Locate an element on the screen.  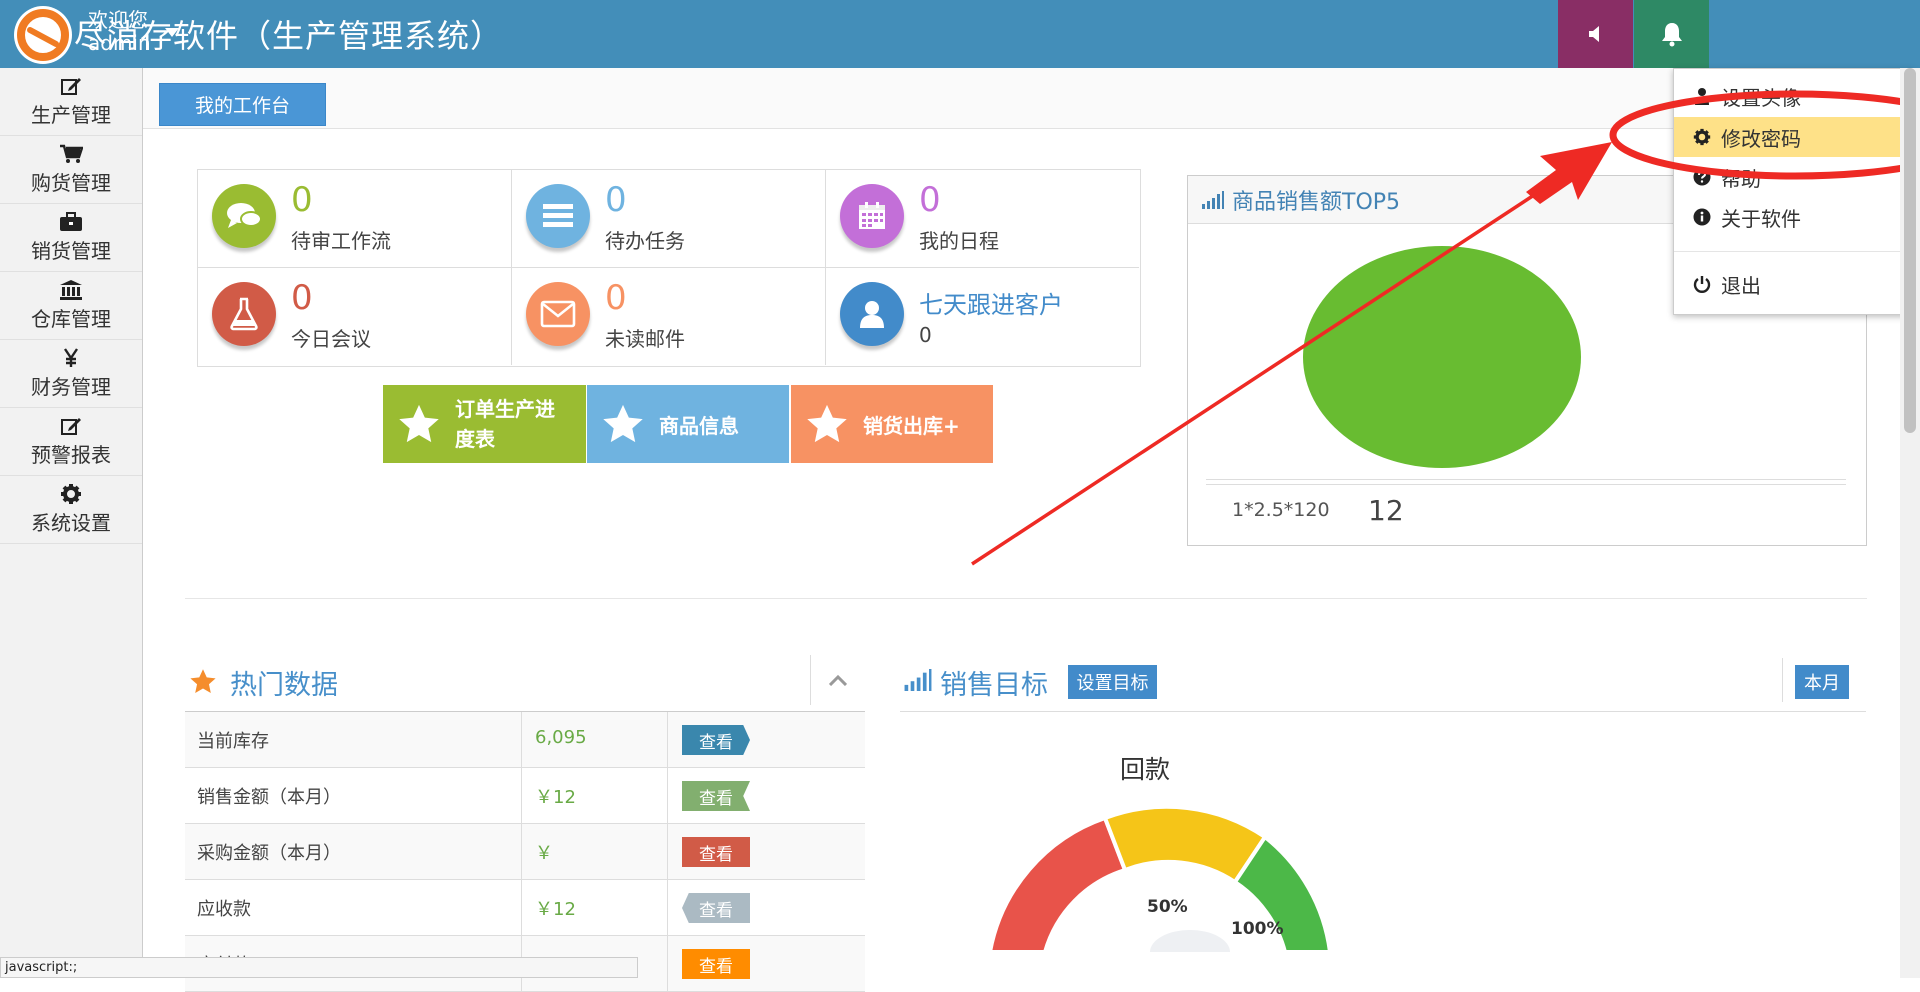
sales-out-shortcut: 销货出库+ is located at coordinates (892, 424).